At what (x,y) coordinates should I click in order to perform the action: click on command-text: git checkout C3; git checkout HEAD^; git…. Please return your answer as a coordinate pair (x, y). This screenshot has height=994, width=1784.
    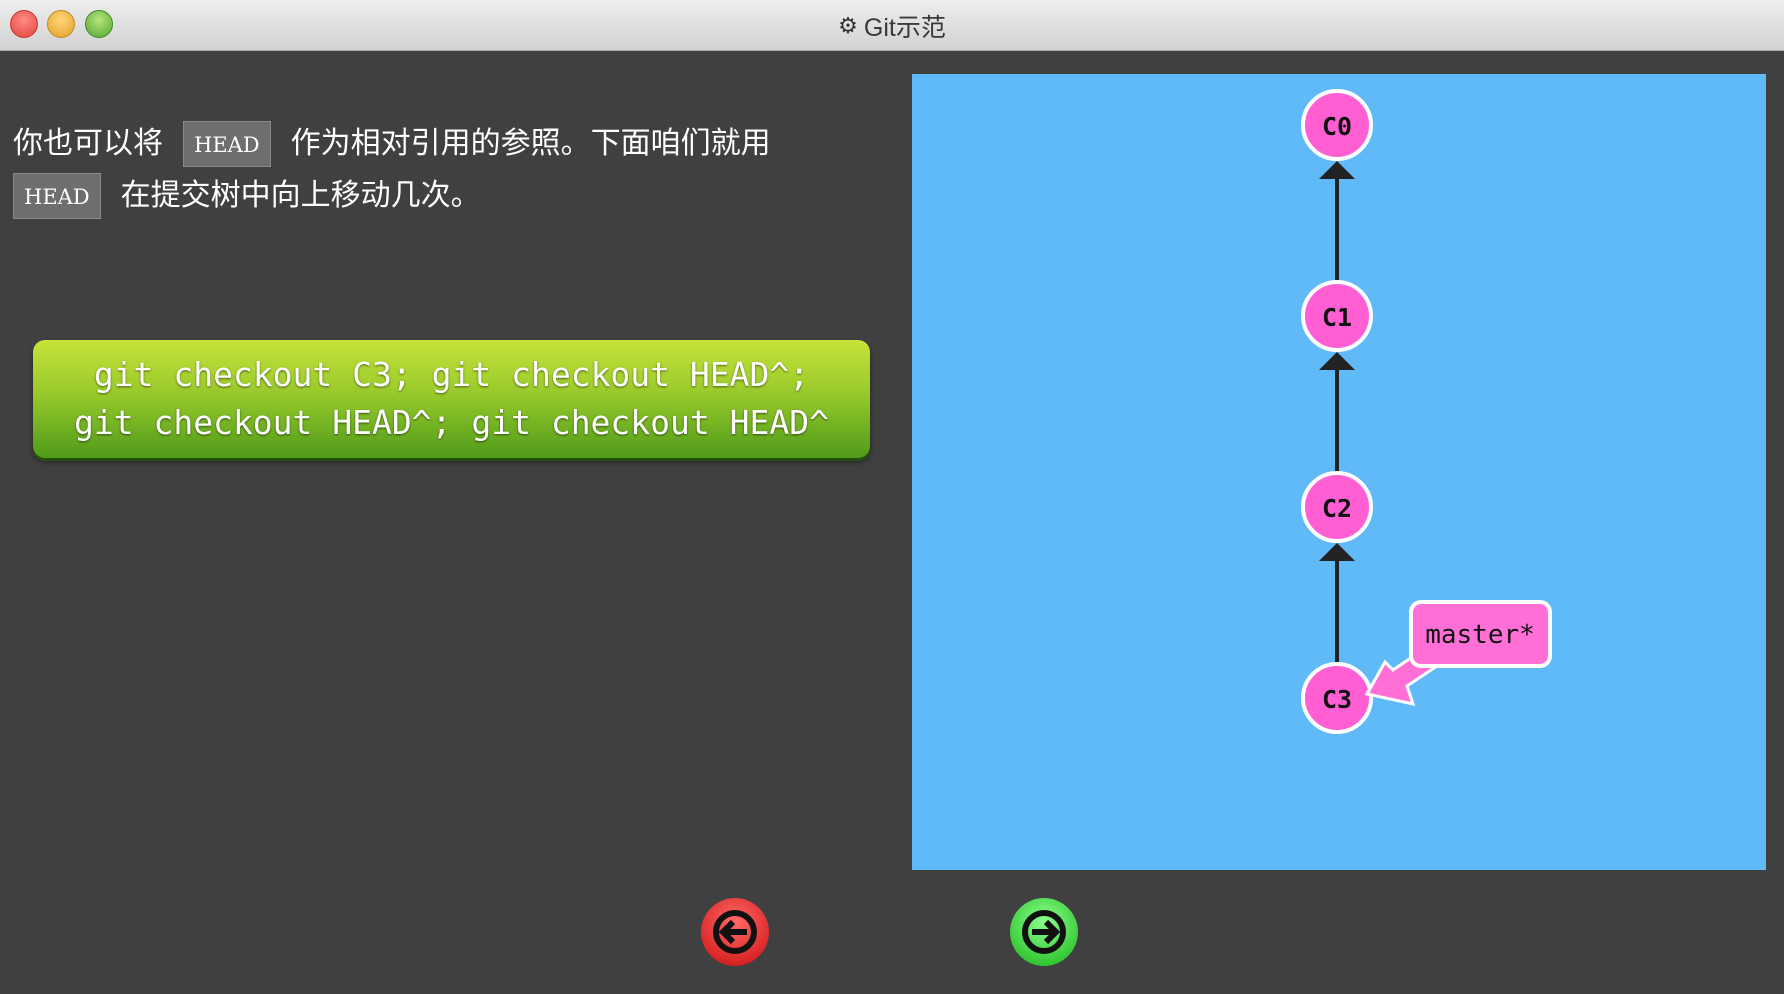
    Looking at the image, I should click on (451, 398).